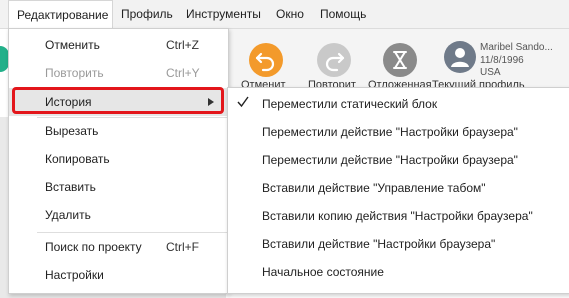 Image resolution: width=569 pixels, height=298 pixels. What do you see at coordinates (323, 272) in the screenshot?
I see `history-item-label: Начальное состояние` at bounding box center [323, 272].